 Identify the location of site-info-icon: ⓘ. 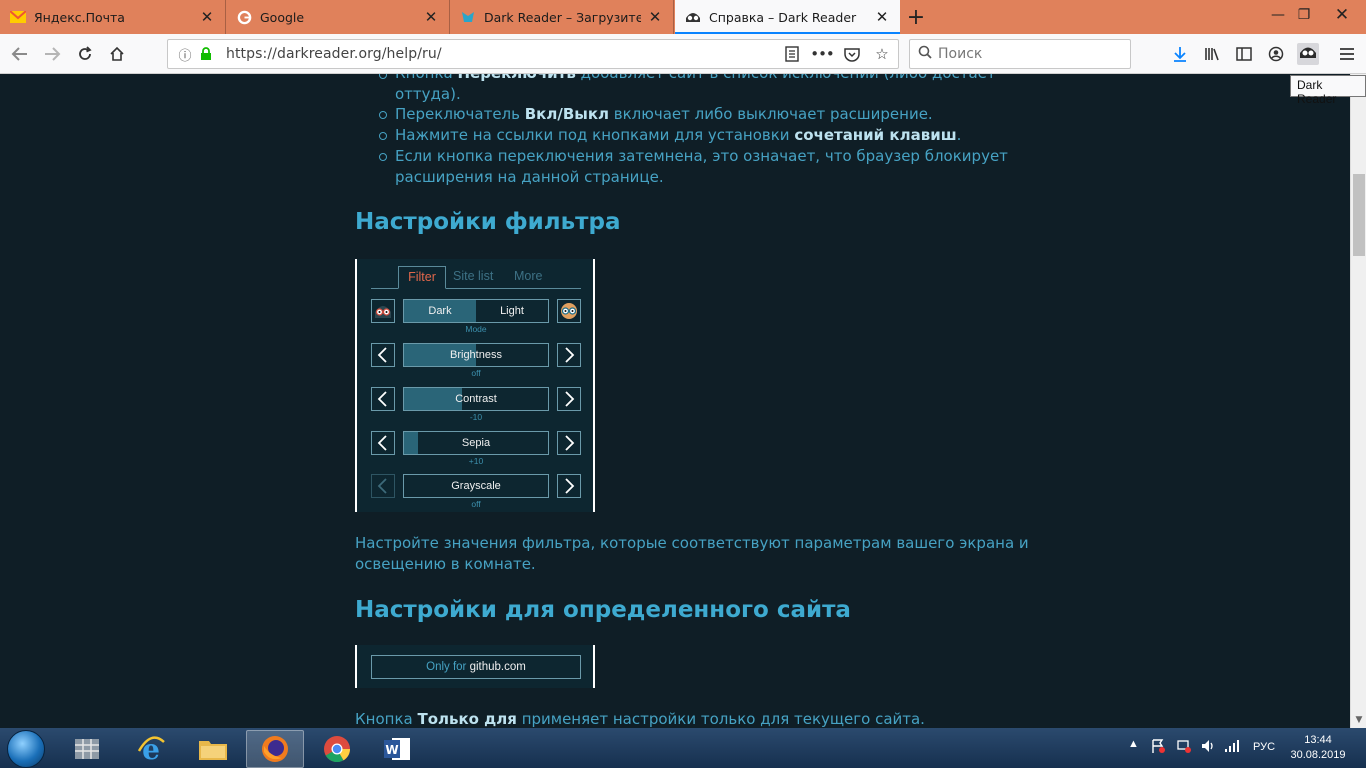
(185, 54).